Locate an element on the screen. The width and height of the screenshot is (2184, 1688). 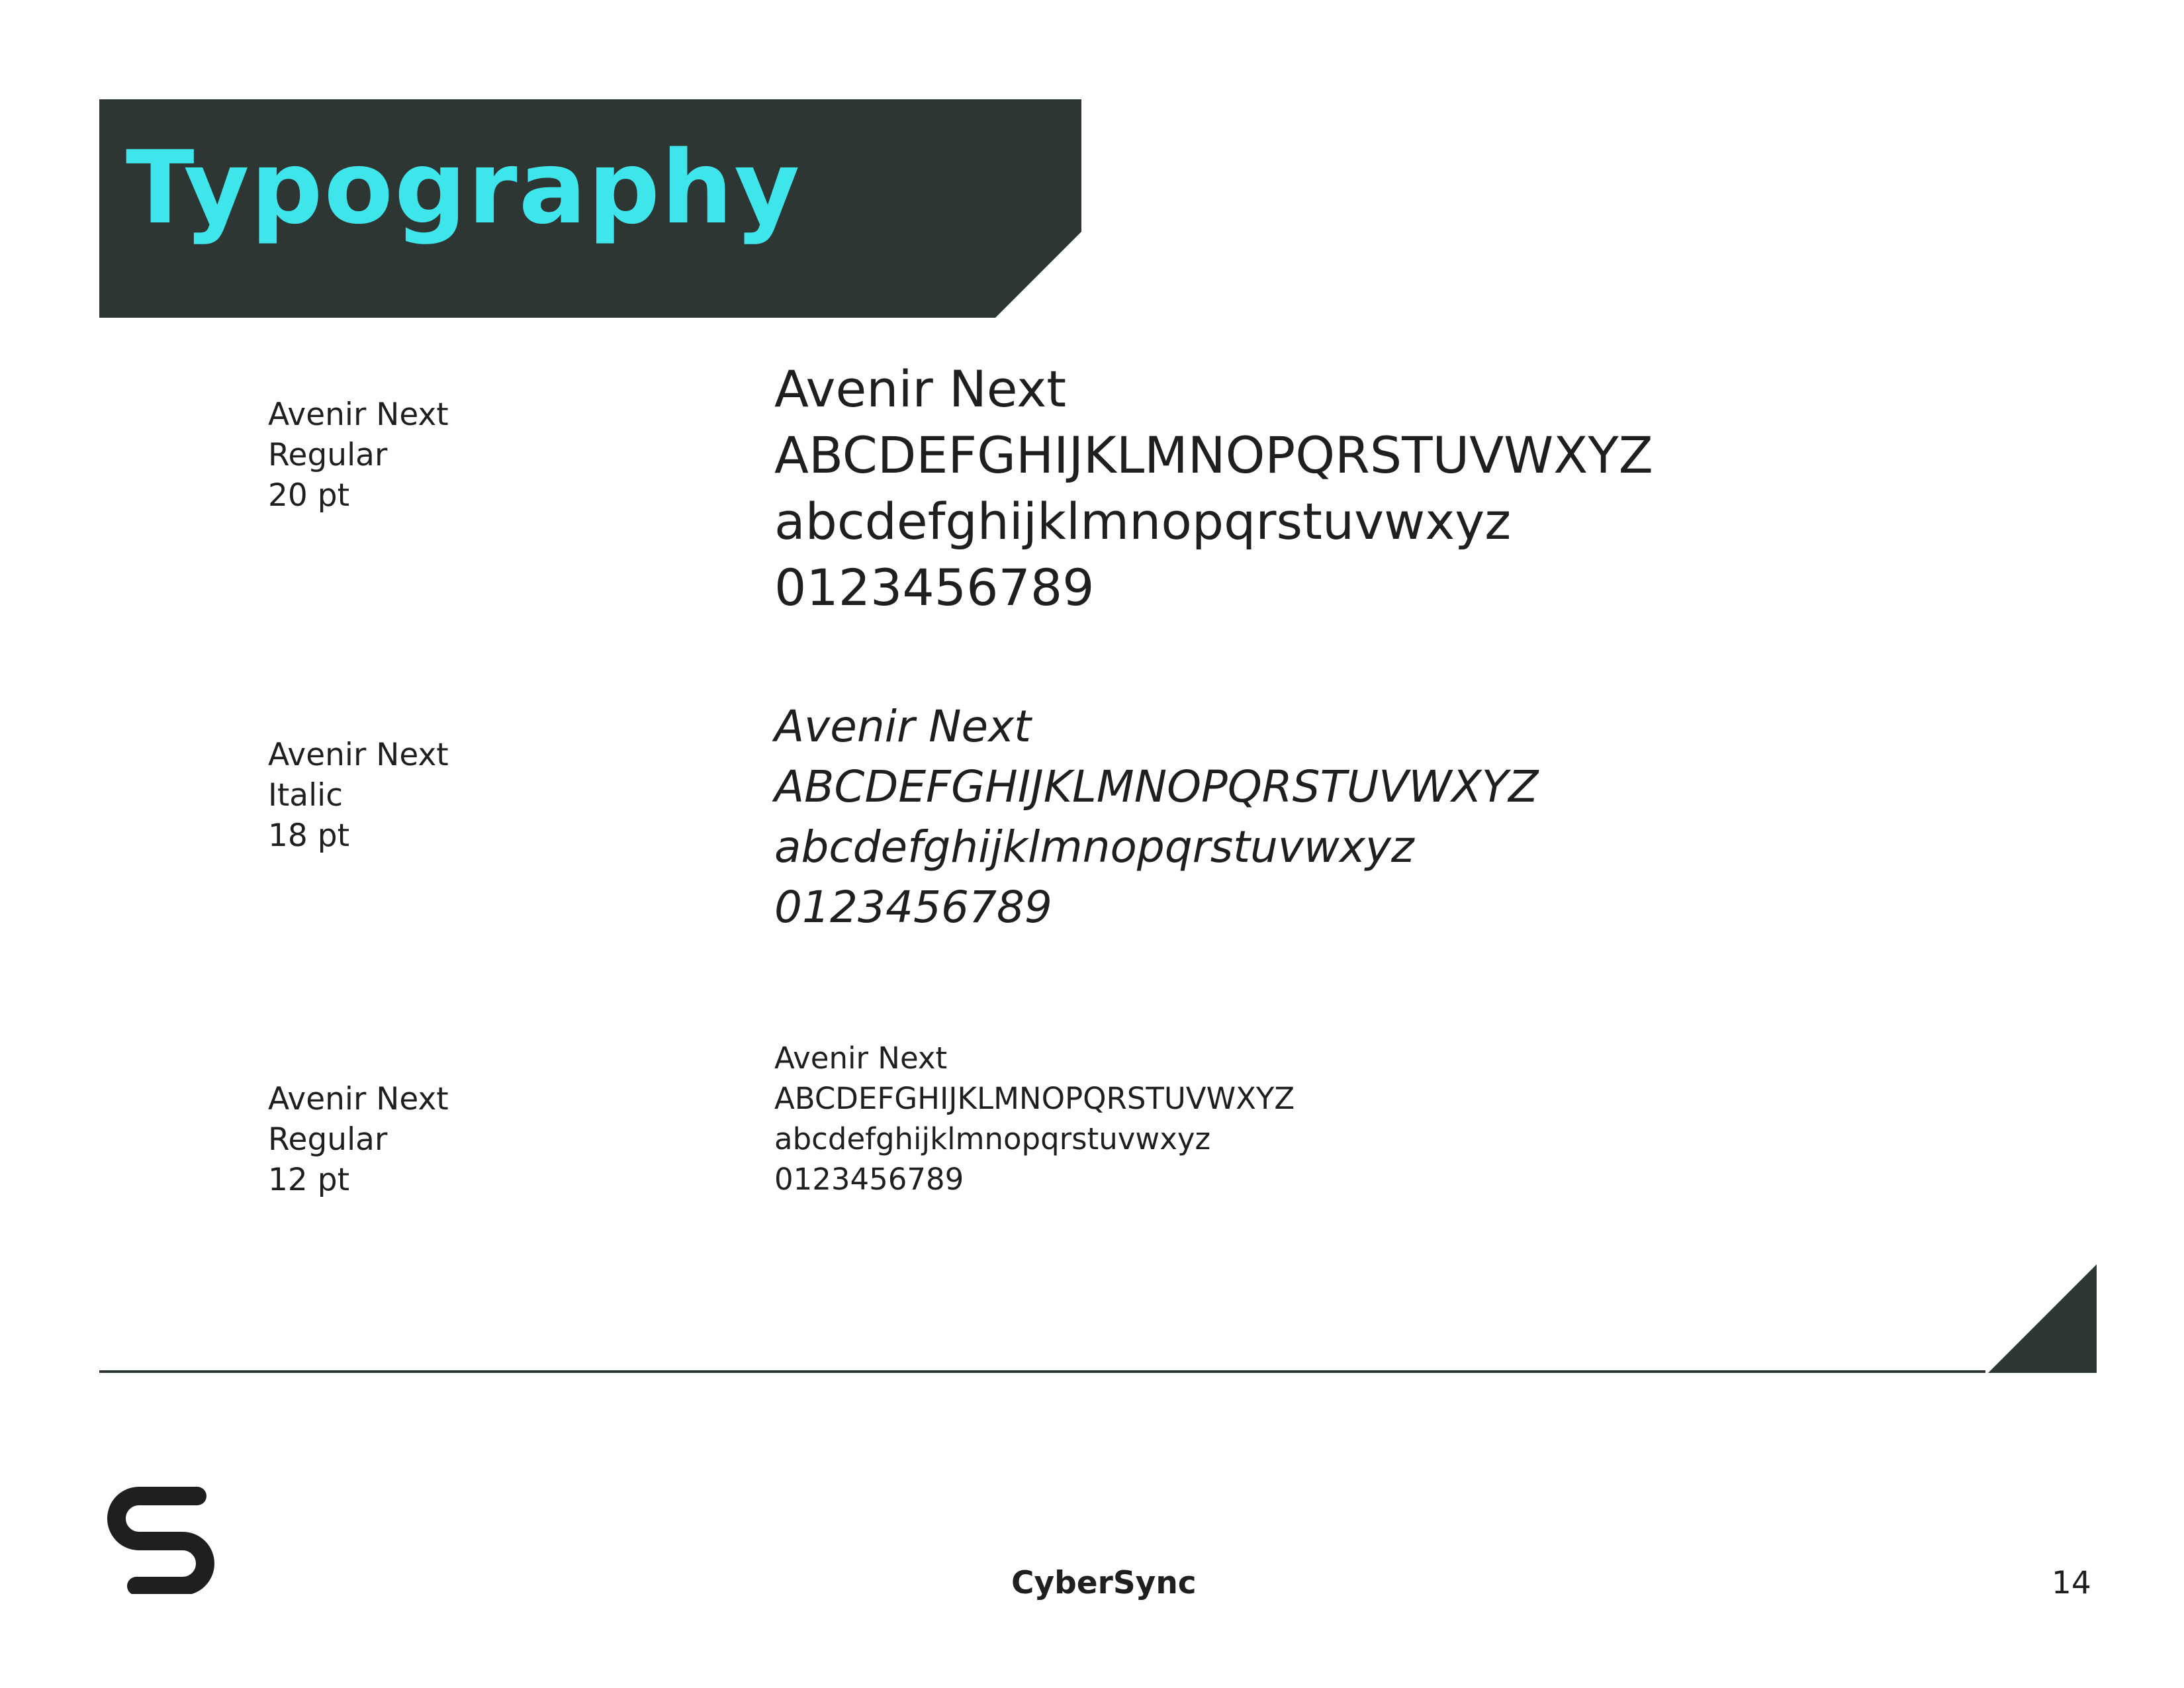
divider-rule is located at coordinates (1042, 1371).